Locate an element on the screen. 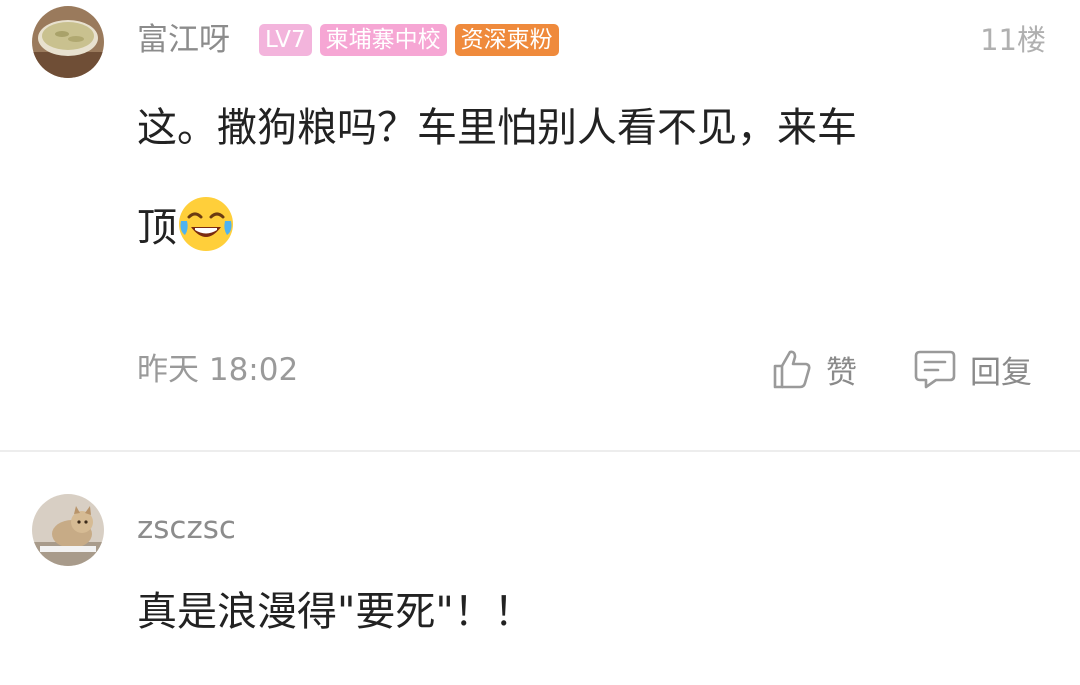  comment-time: 昨天 18:02 is located at coordinates (218, 370).